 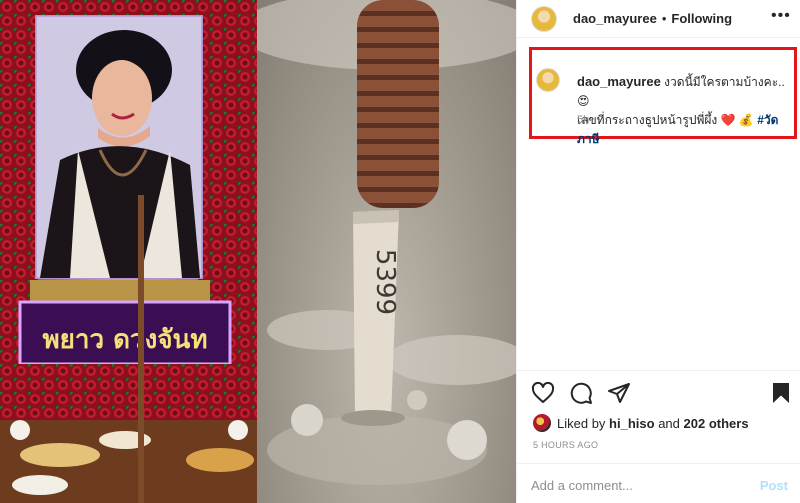 I want to click on paper-plane-icon, so click(x=619, y=393).